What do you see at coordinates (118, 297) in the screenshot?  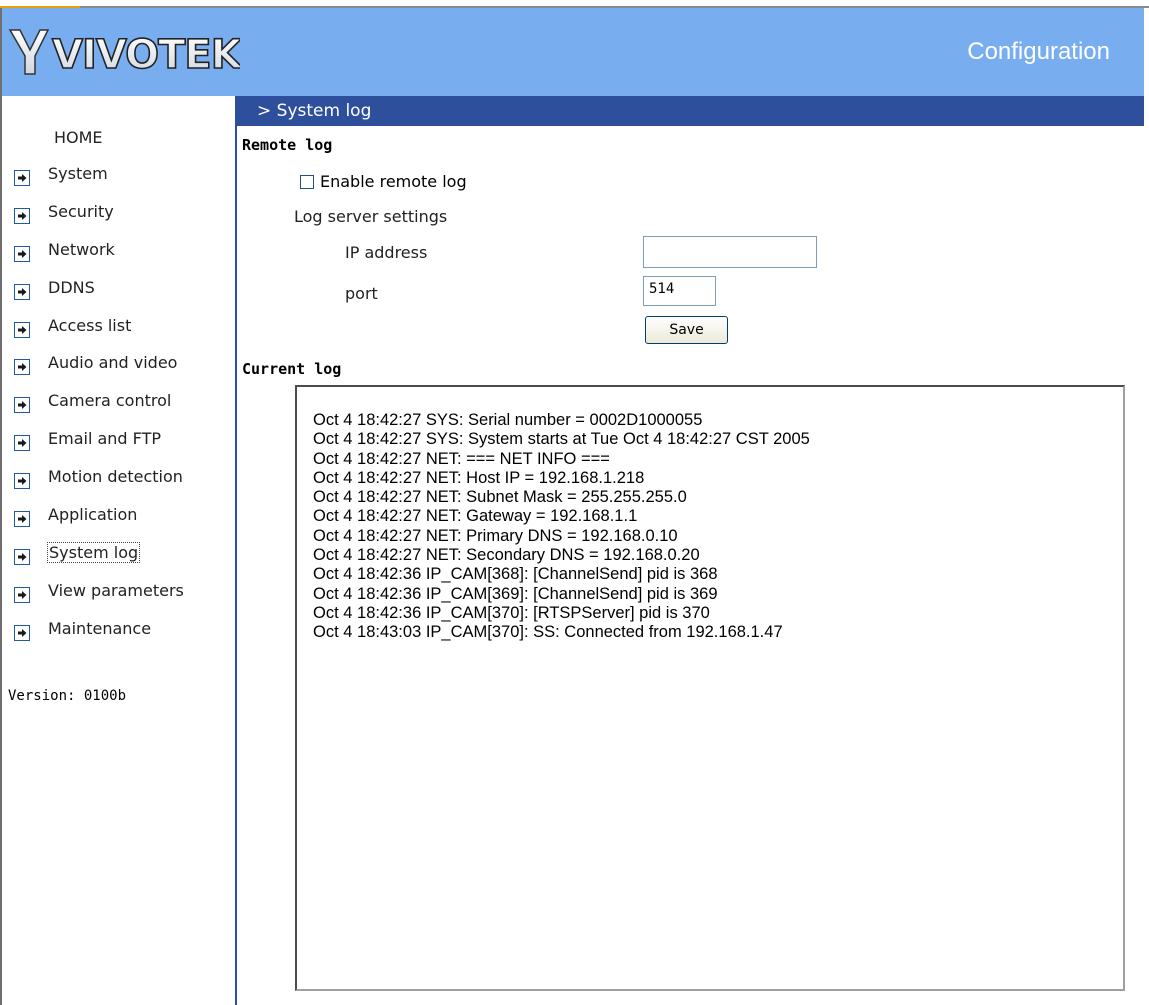 I see `sidebar-item-ddns: DDNS` at bounding box center [118, 297].